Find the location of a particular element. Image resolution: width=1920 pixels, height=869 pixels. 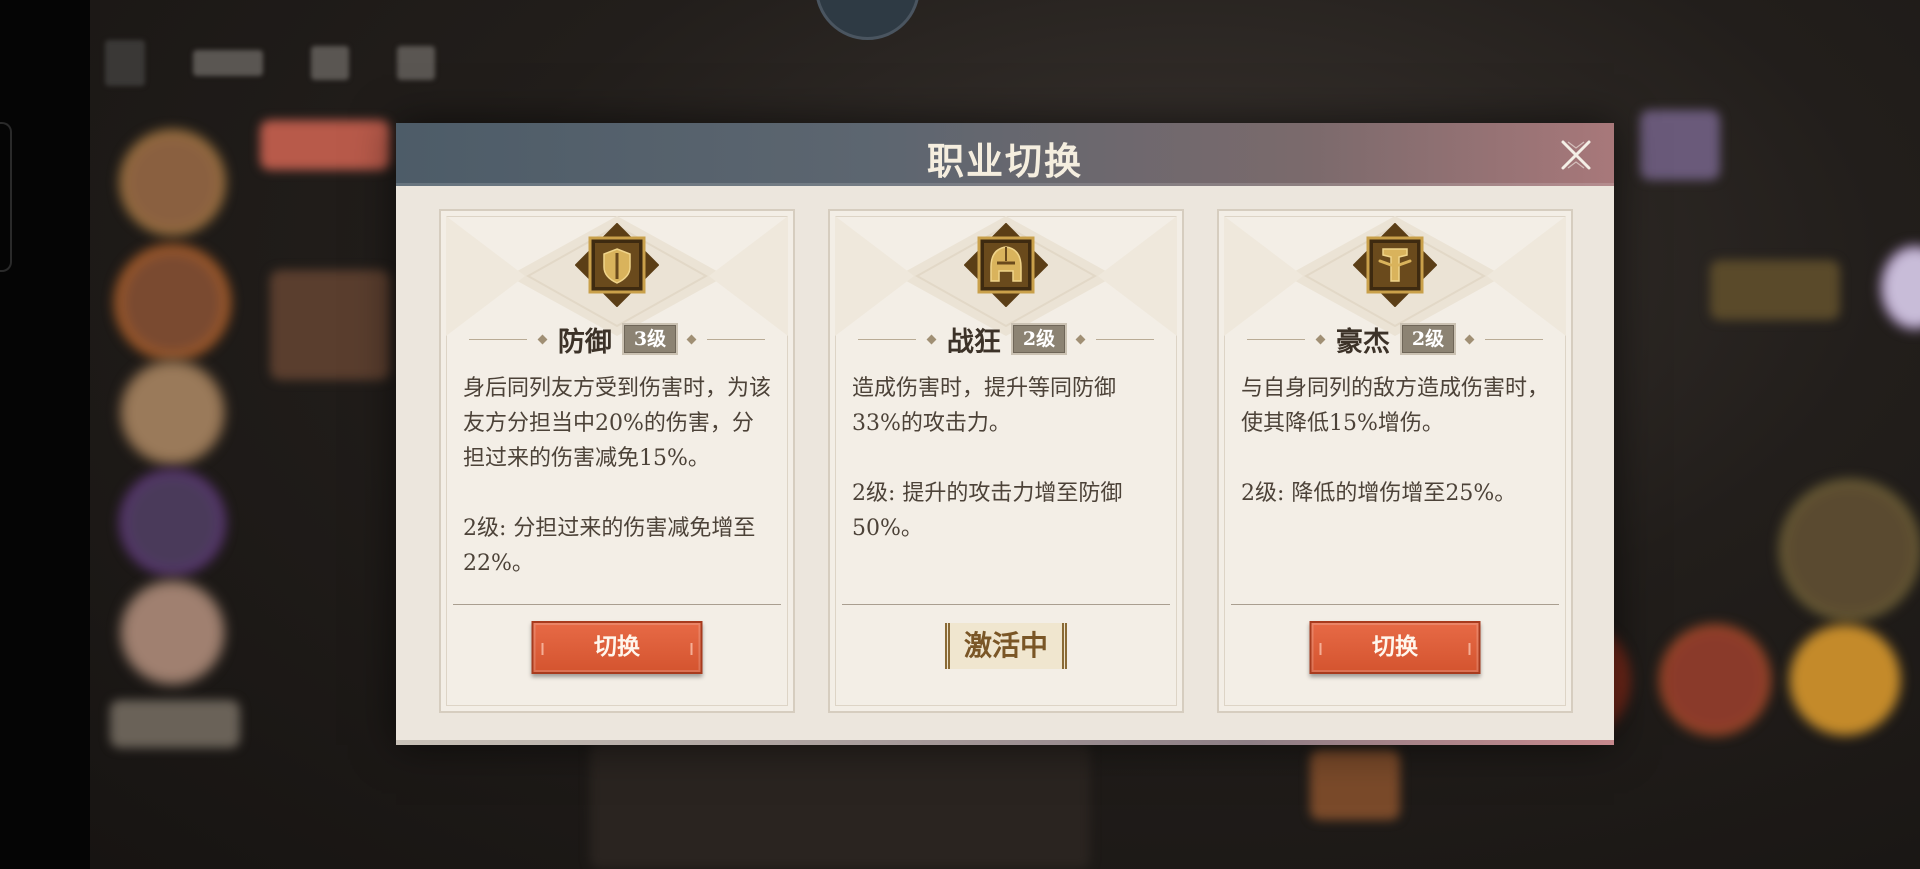

class-title-row: 防御 3级 is located at coordinates (617, 340).